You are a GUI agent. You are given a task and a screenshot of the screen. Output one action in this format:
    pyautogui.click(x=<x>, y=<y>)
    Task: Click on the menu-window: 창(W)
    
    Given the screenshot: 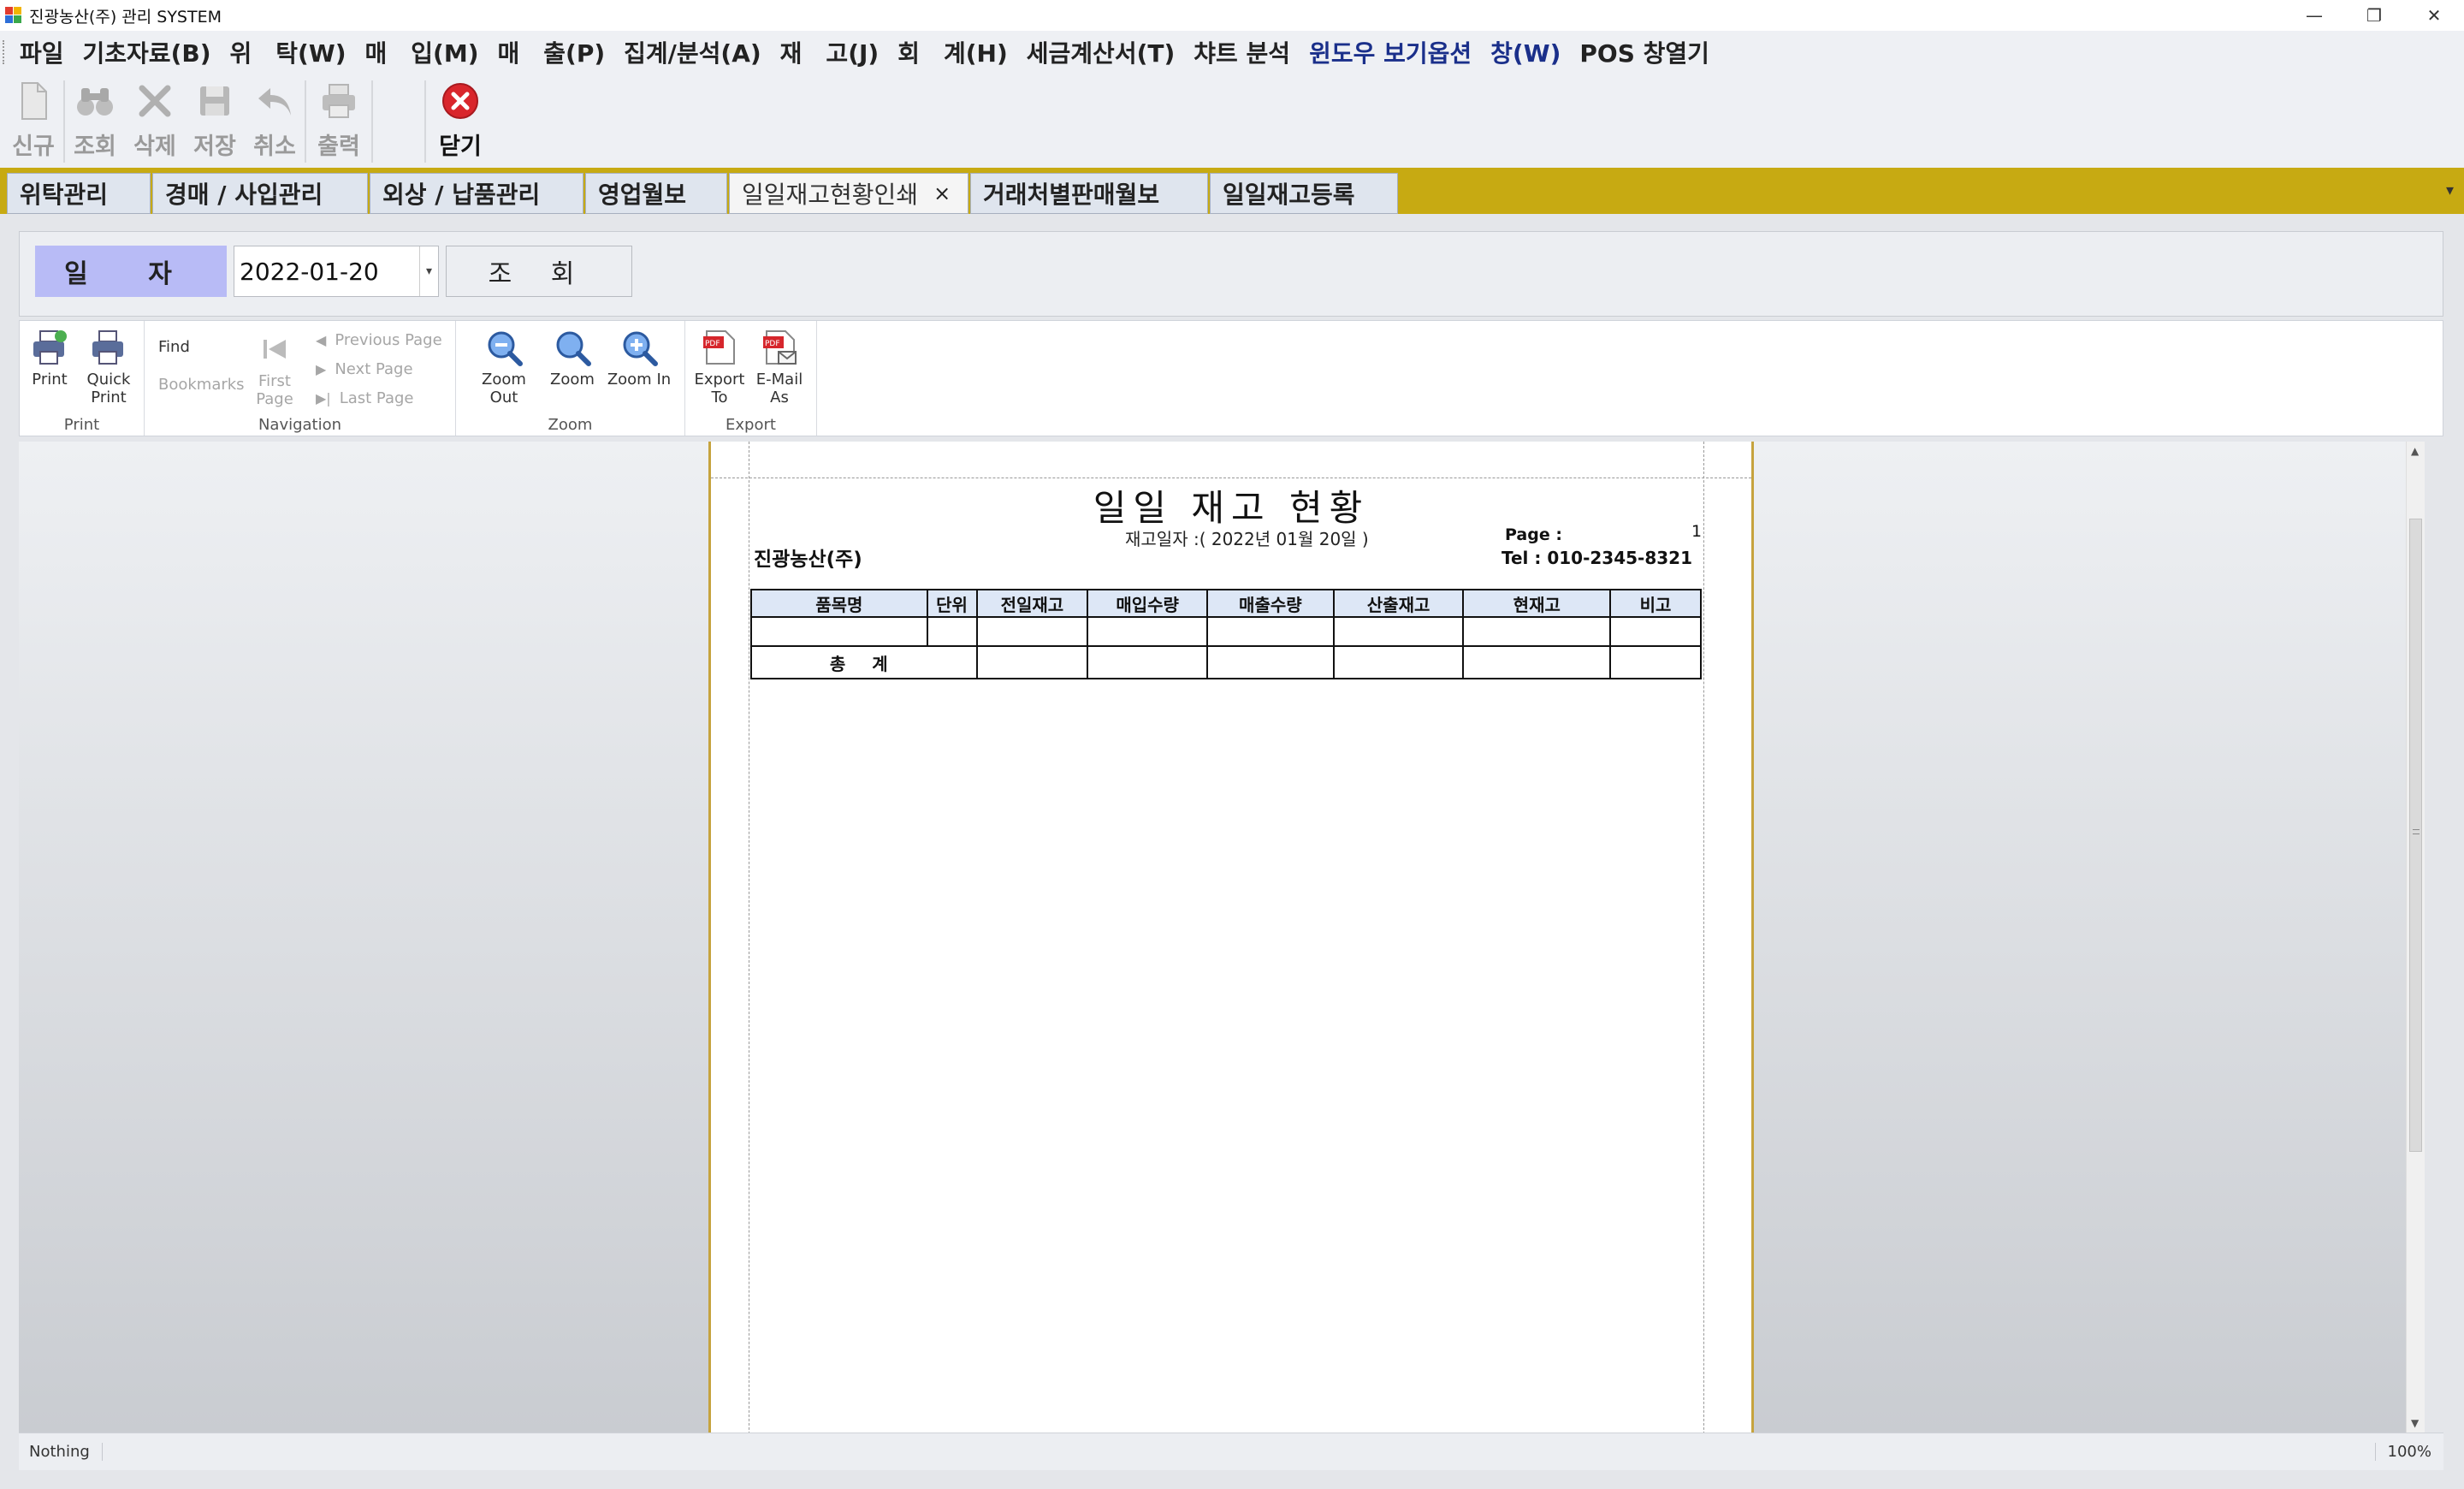 What is the action you would take?
    pyautogui.click(x=1525, y=52)
    